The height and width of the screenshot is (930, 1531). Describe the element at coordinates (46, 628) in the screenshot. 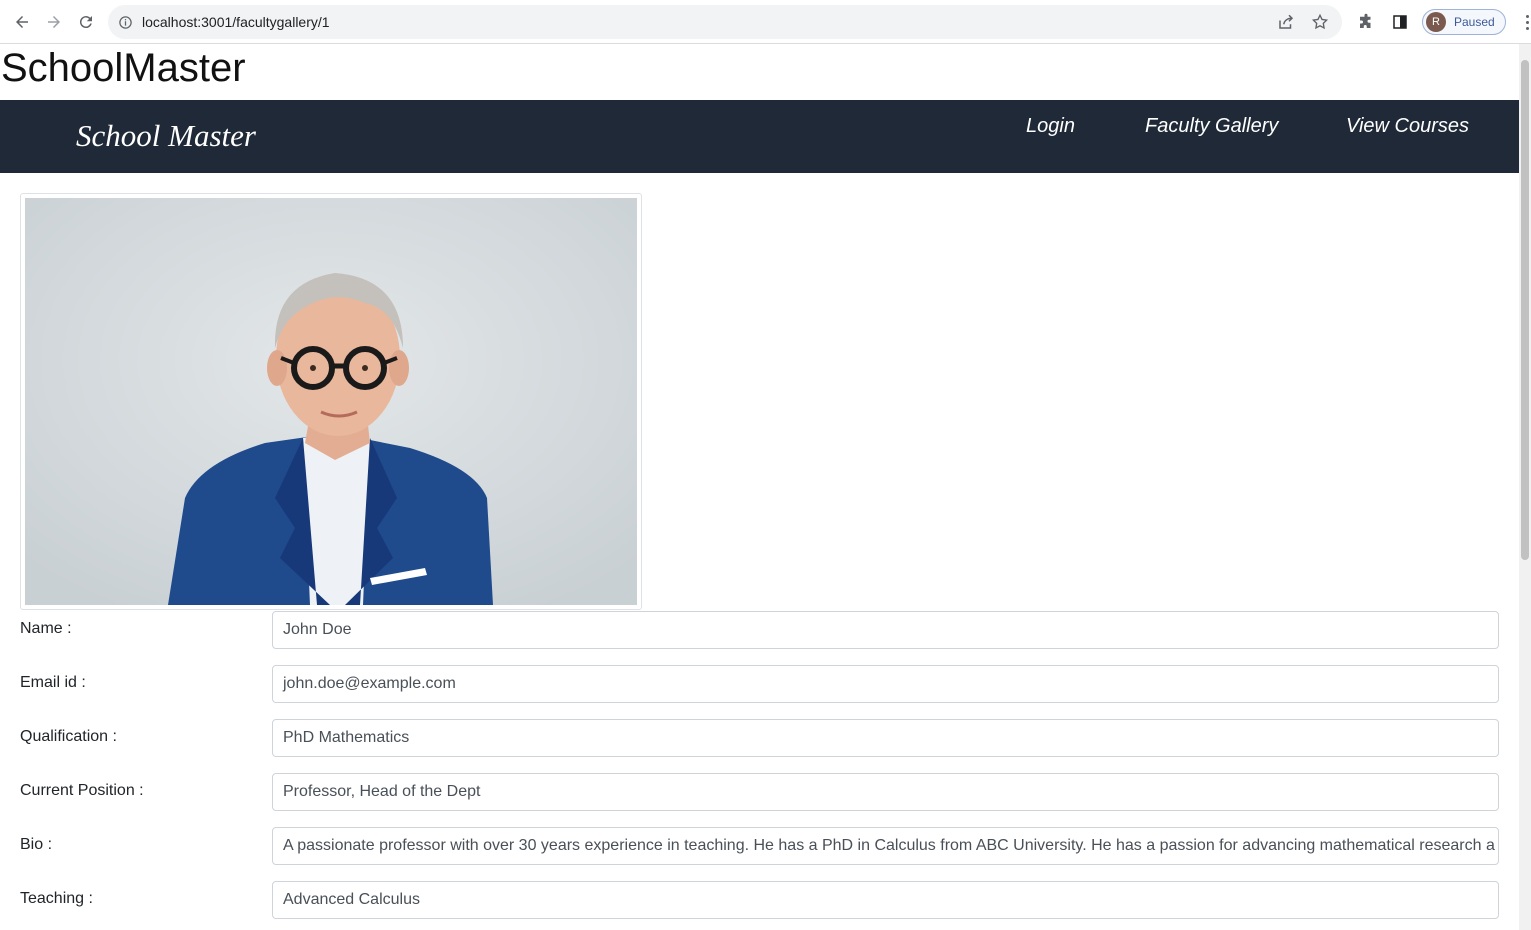

I see `name-label: Name :` at that location.